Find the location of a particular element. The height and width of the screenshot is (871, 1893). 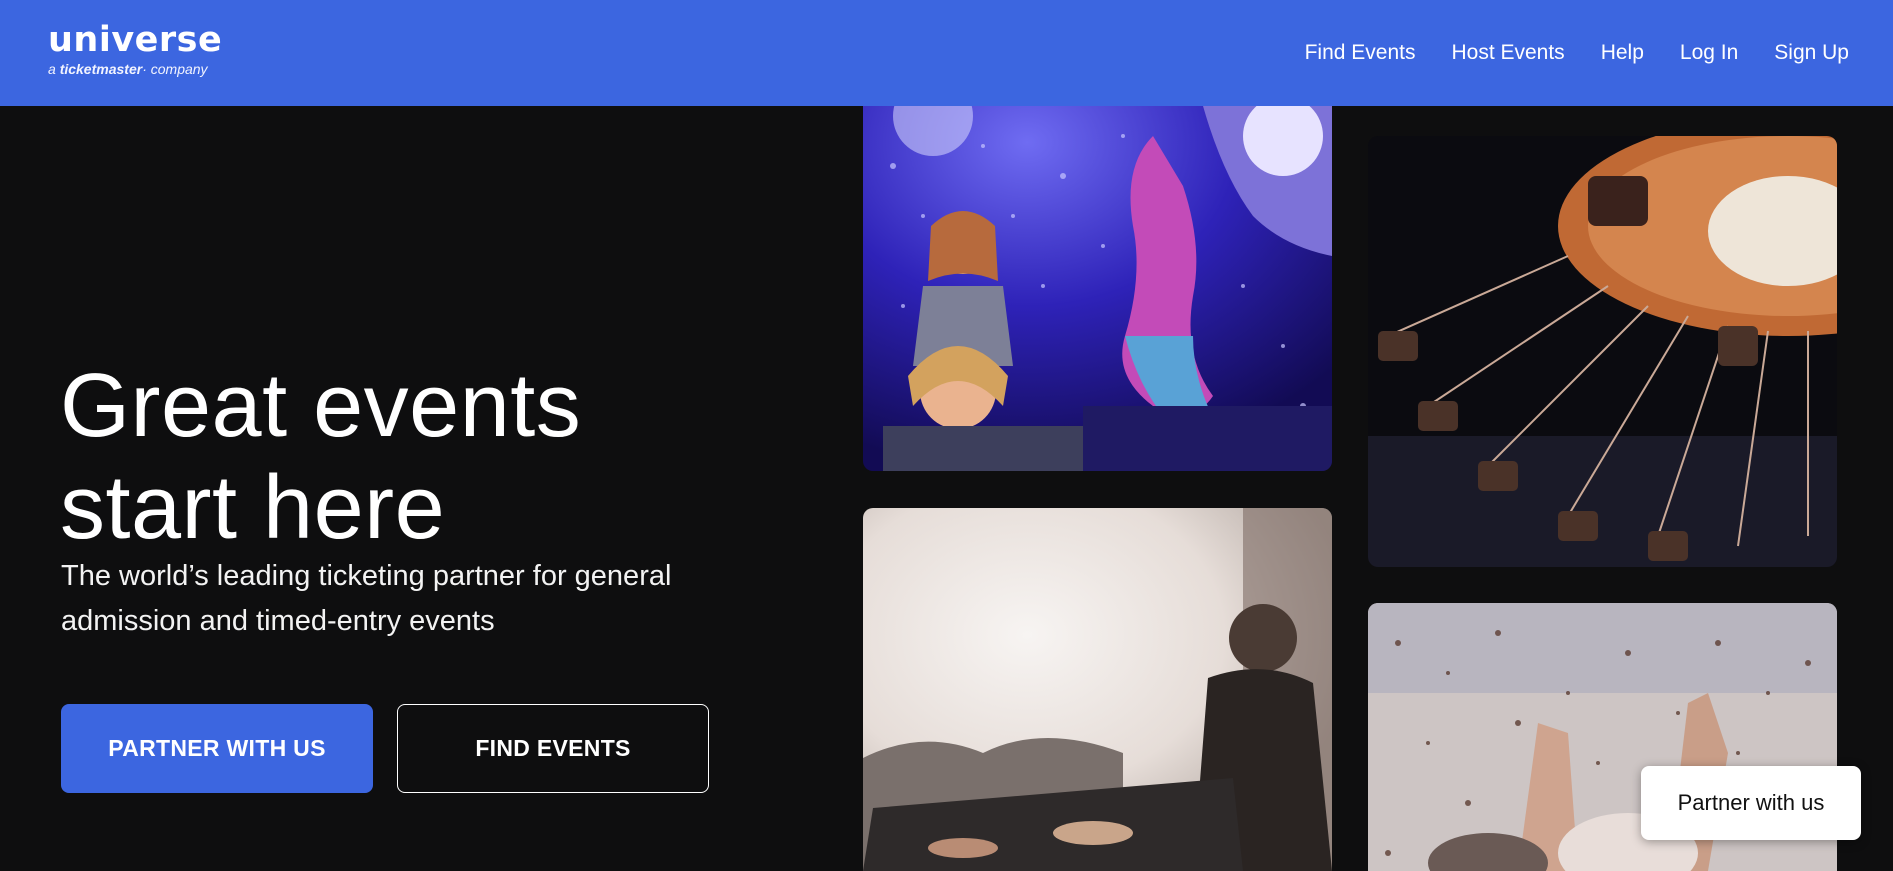

swing-carousel-photo is located at coordinates (1602, 351).